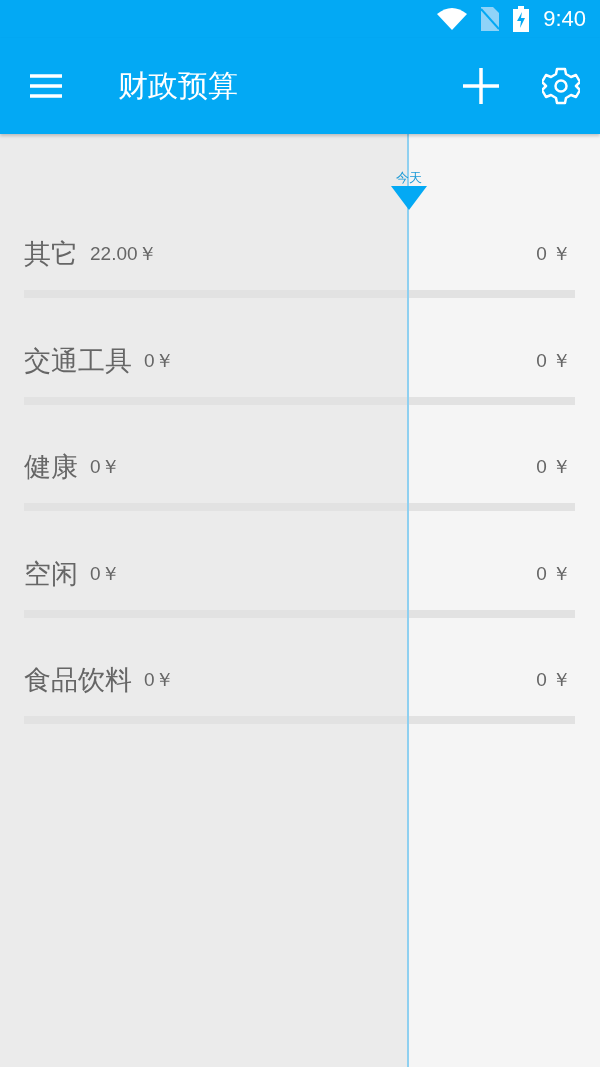 The height and width of the screenshot is (1067, 600). I want to click on category-name: 其它, so click(51, 254).